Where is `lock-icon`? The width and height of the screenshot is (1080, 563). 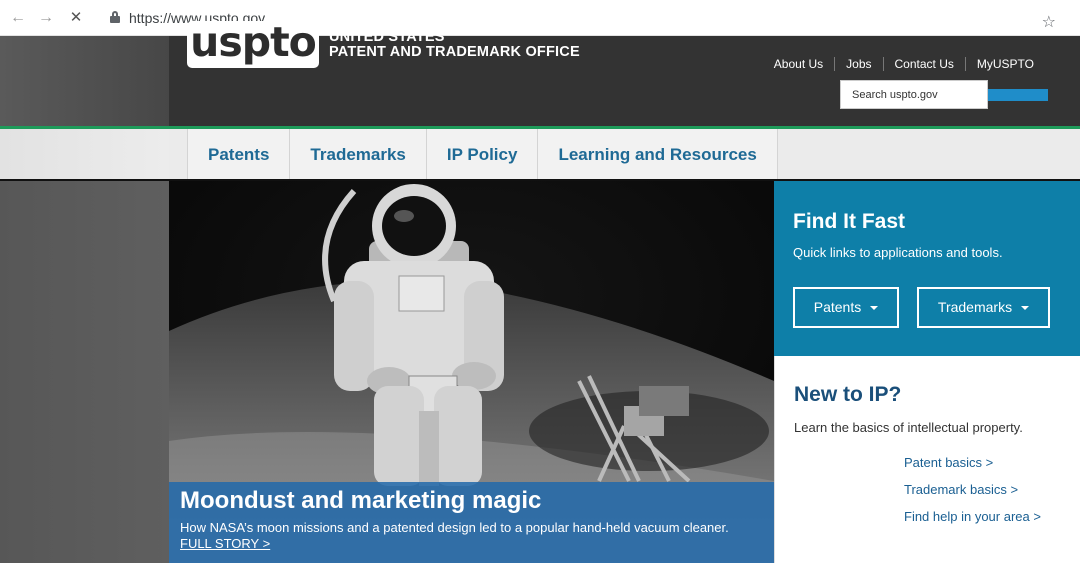 lock-icon is located at coordinates (115, 17).